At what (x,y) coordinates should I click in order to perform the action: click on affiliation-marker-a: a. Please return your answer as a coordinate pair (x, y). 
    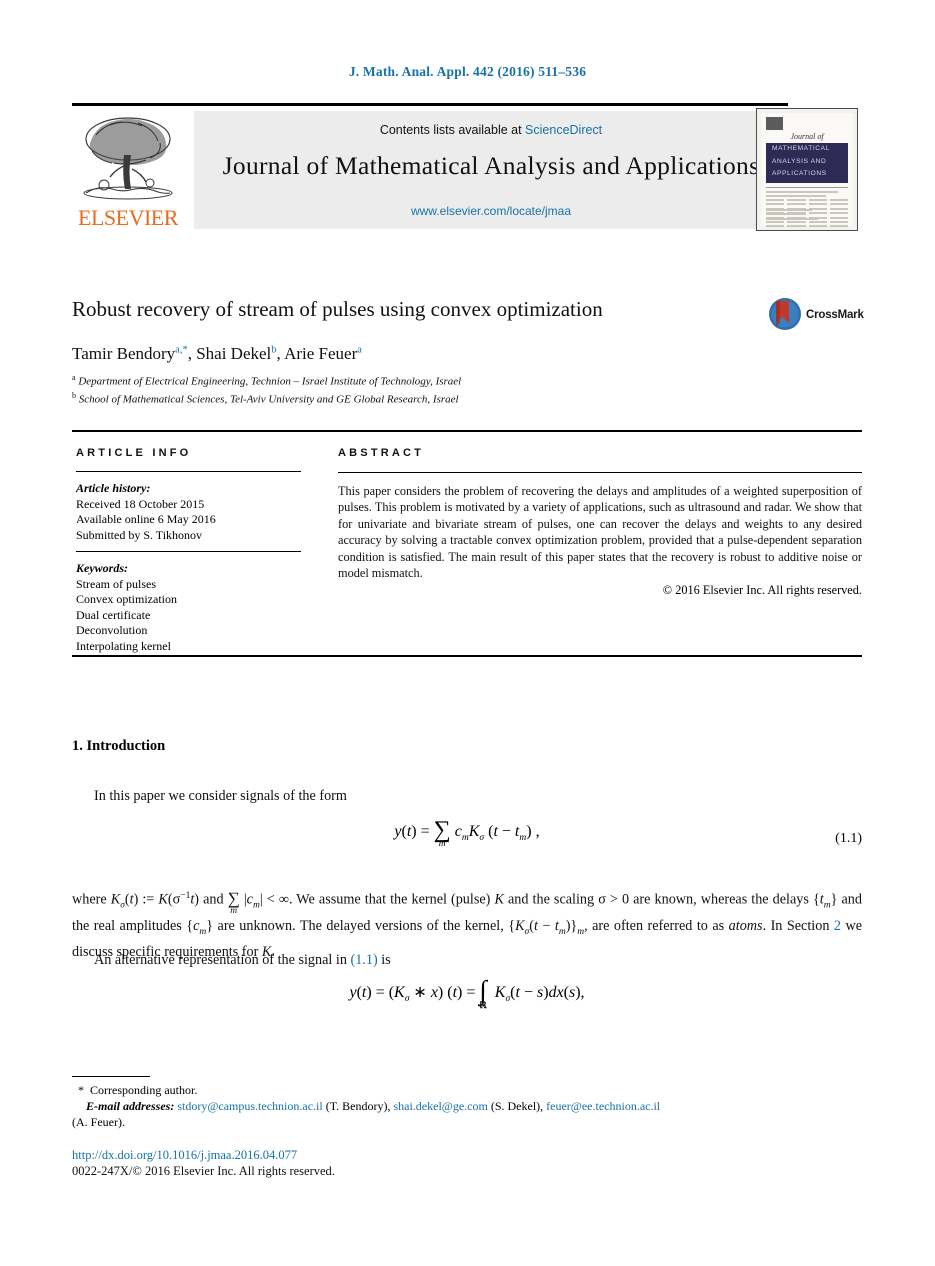
    Looking at the image, I should click on (74, 377).